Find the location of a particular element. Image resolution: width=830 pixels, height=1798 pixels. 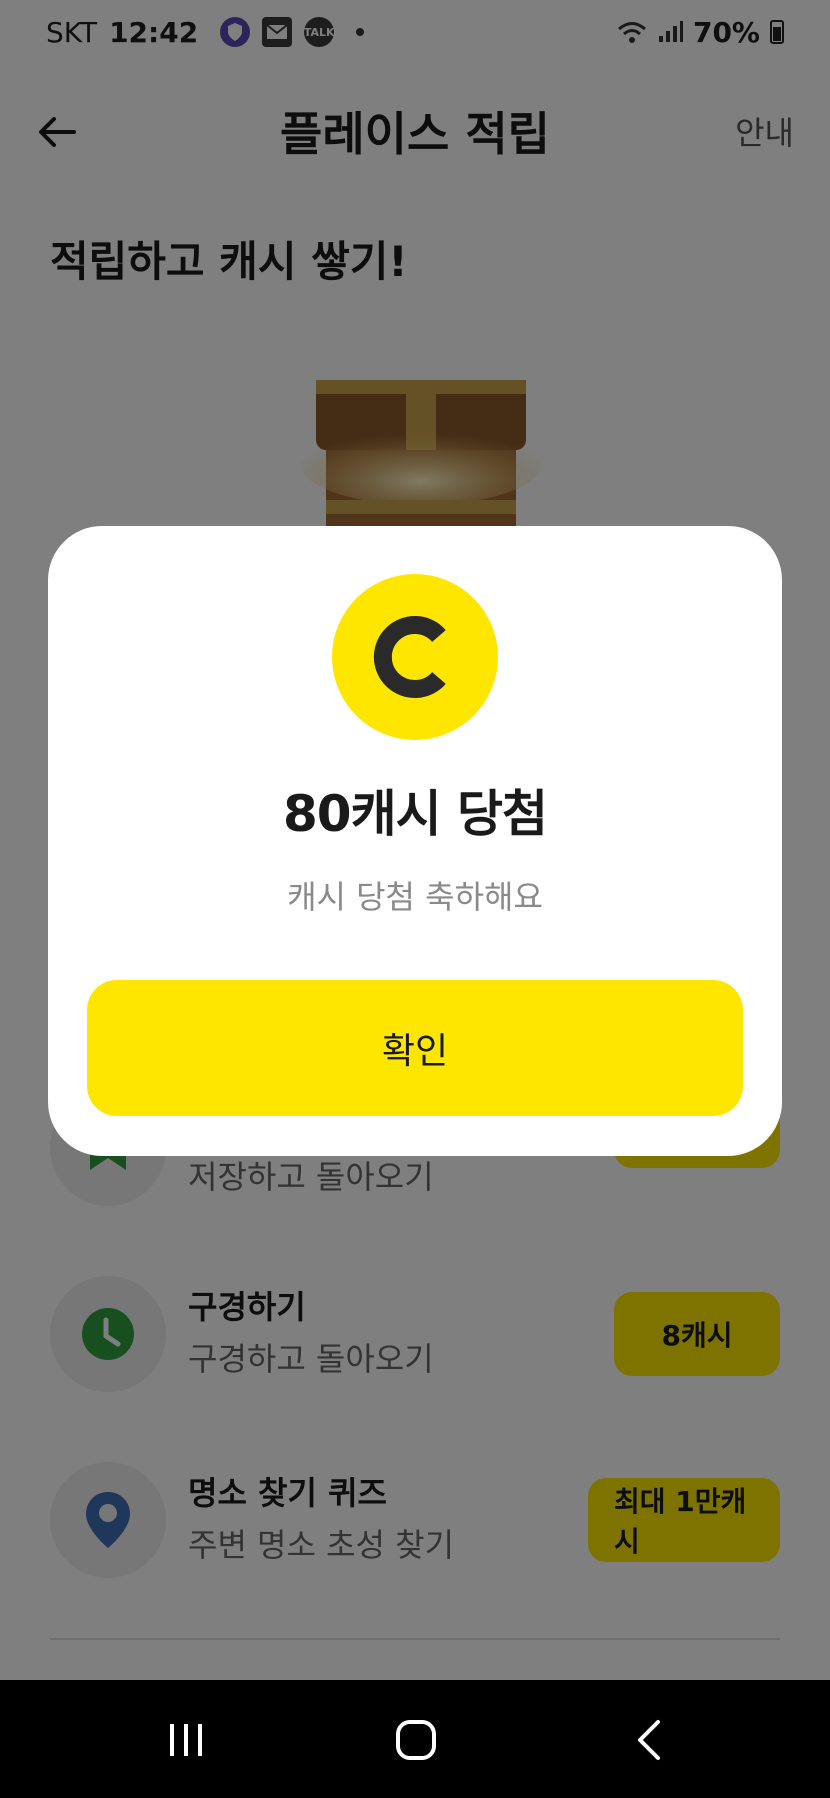

confirm-button: 확인 is located at coordinates (415, 1048).